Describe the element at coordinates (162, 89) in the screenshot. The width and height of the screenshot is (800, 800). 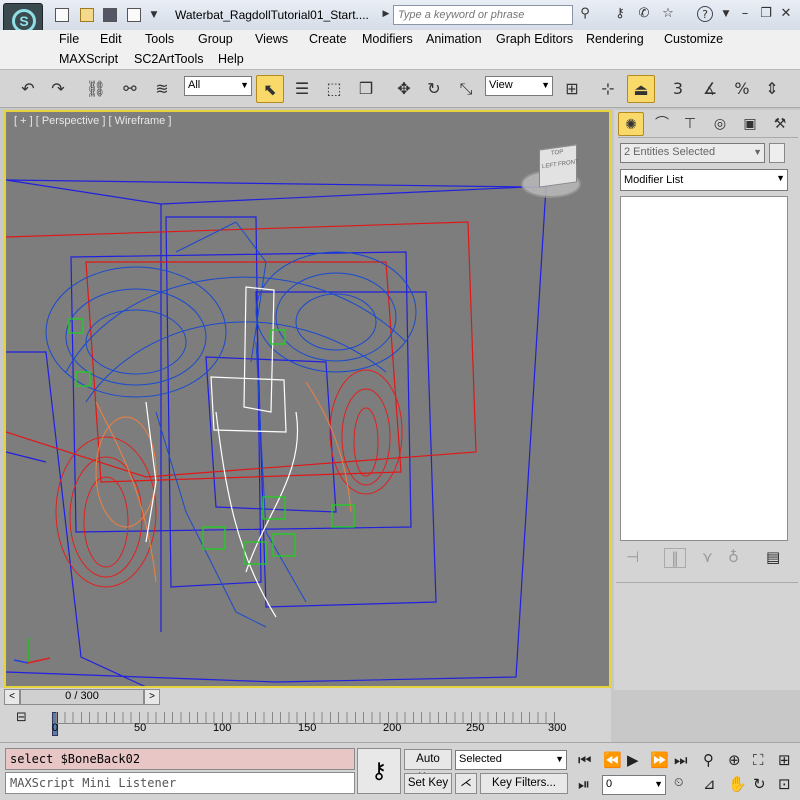
I see `bind-spacewarp-icon: ≋` at that location.